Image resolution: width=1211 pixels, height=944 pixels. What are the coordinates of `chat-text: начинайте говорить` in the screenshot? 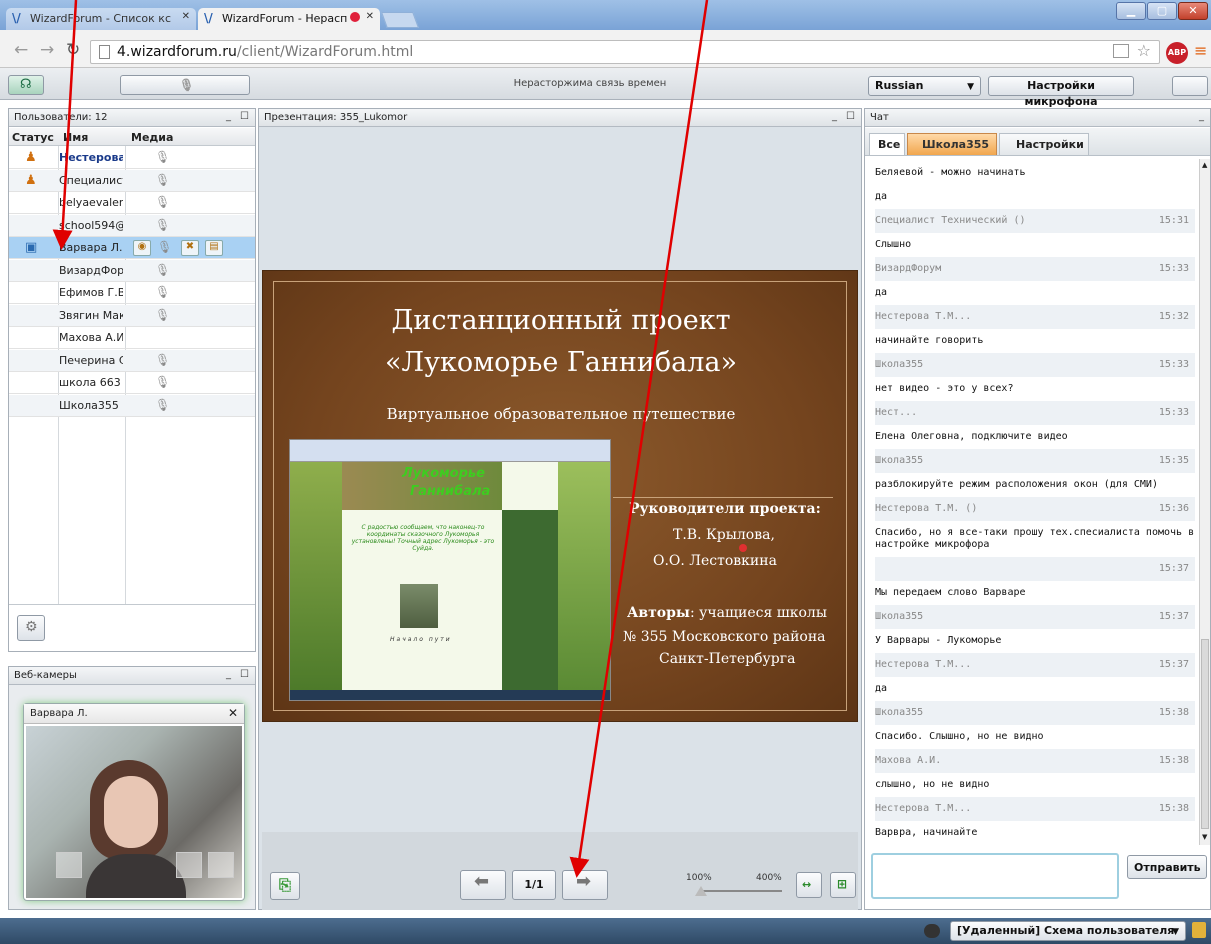 It's located at (929, 340).